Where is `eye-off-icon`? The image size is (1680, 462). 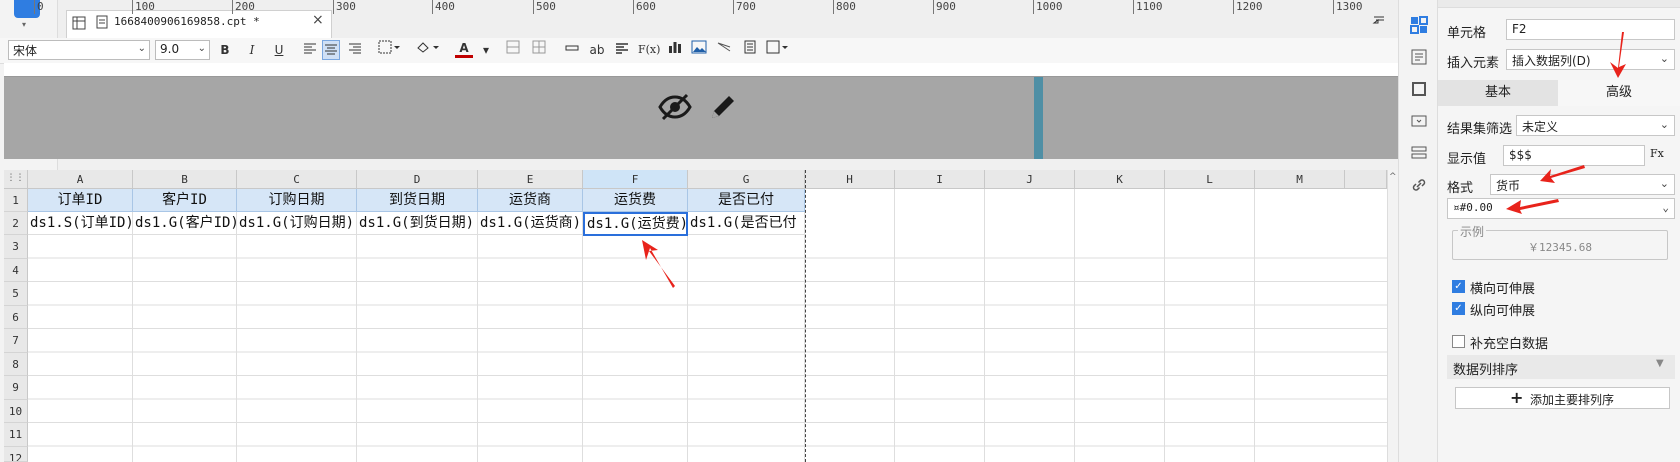
eye-off-icon is located at coordinates (675, 108).